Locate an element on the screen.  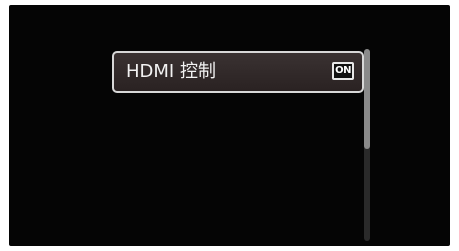
menu-item-label: HDMI 控制 is located at coordinates (171, 71).